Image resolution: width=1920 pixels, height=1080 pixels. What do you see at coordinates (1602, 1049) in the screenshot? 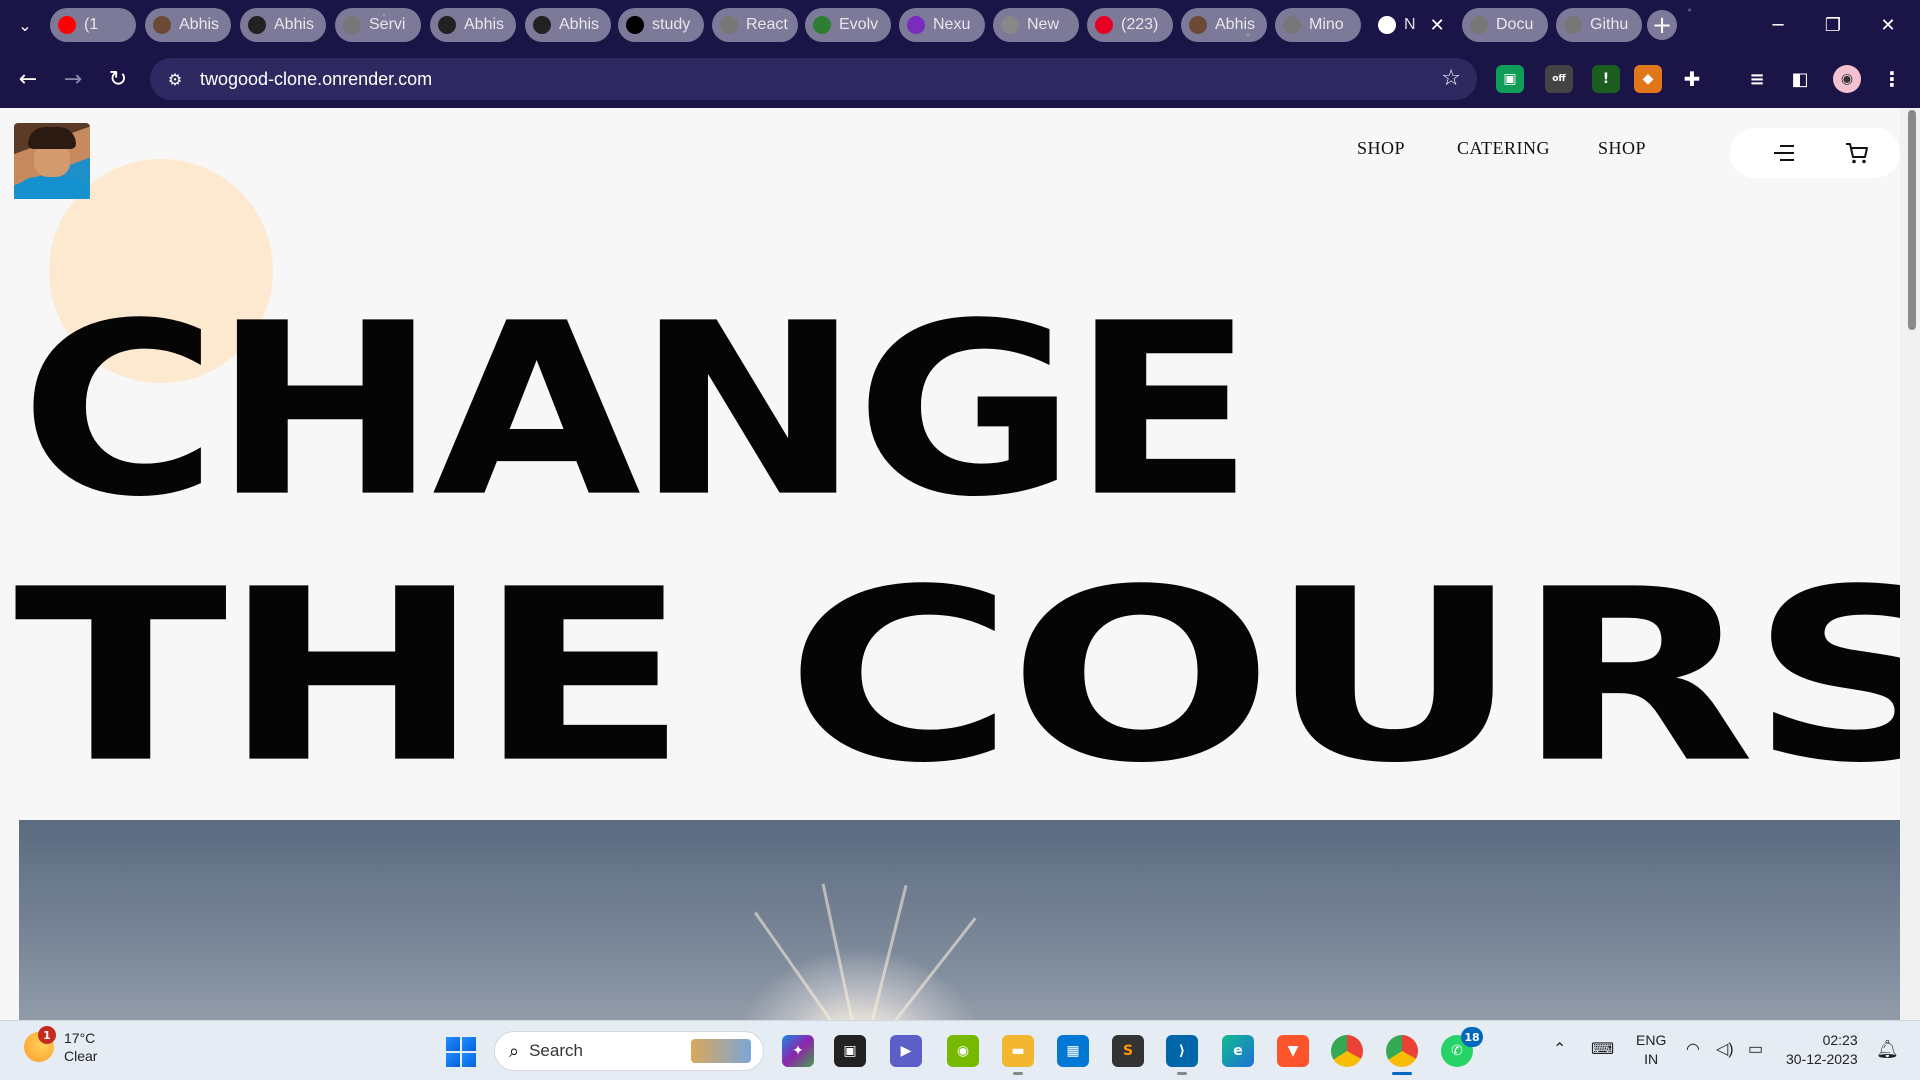
I see `keyboard-icon: ⌨` at bounding box center [1602, 1049].